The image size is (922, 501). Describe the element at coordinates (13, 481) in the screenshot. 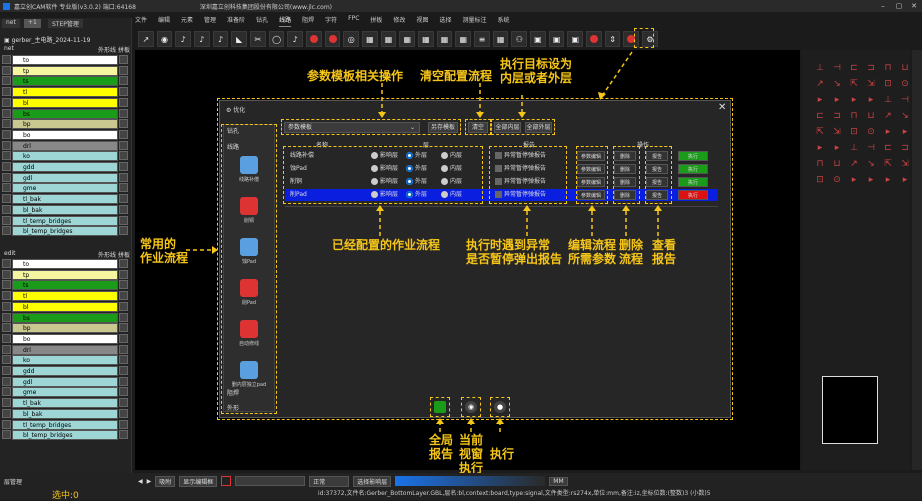

I see `layer-mgmt-tab: 层管理` at that location.